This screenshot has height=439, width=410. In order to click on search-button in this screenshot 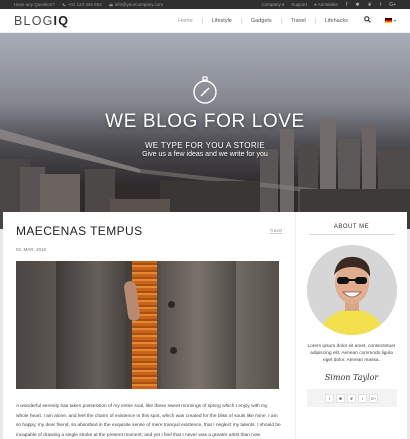, I will do `click(367, 20)`.